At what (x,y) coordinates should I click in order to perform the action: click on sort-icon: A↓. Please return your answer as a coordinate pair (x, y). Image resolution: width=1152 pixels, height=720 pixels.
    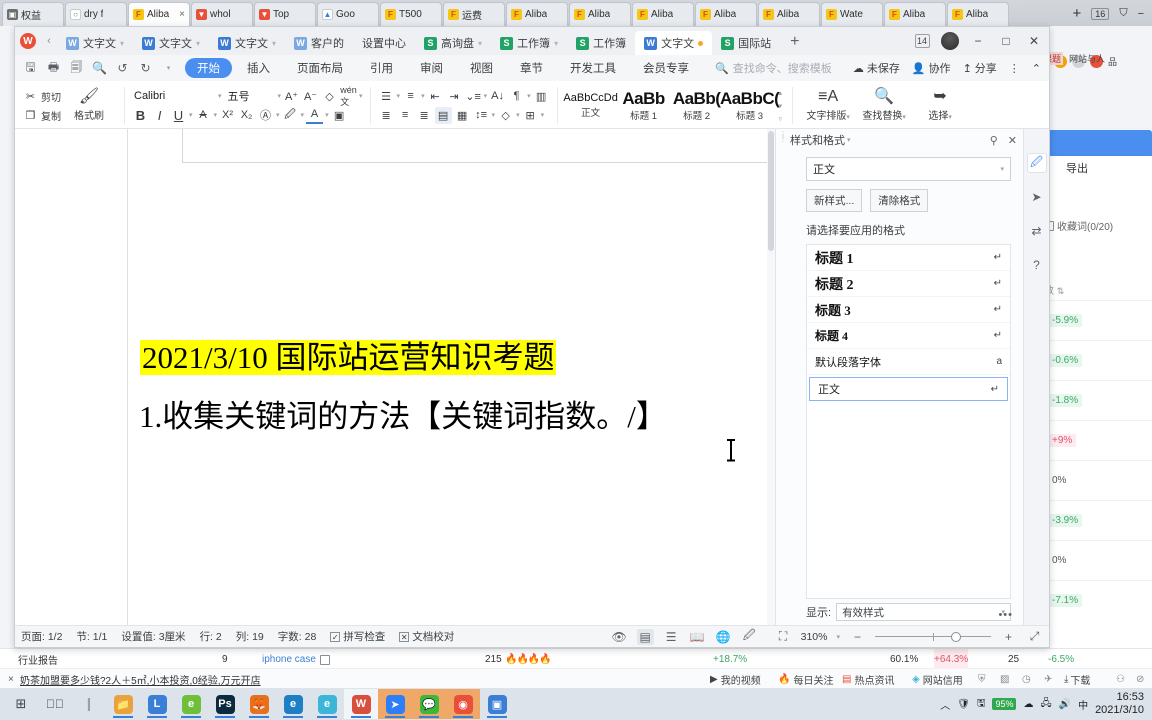
    Looking at the image, I should click on (497, 96).